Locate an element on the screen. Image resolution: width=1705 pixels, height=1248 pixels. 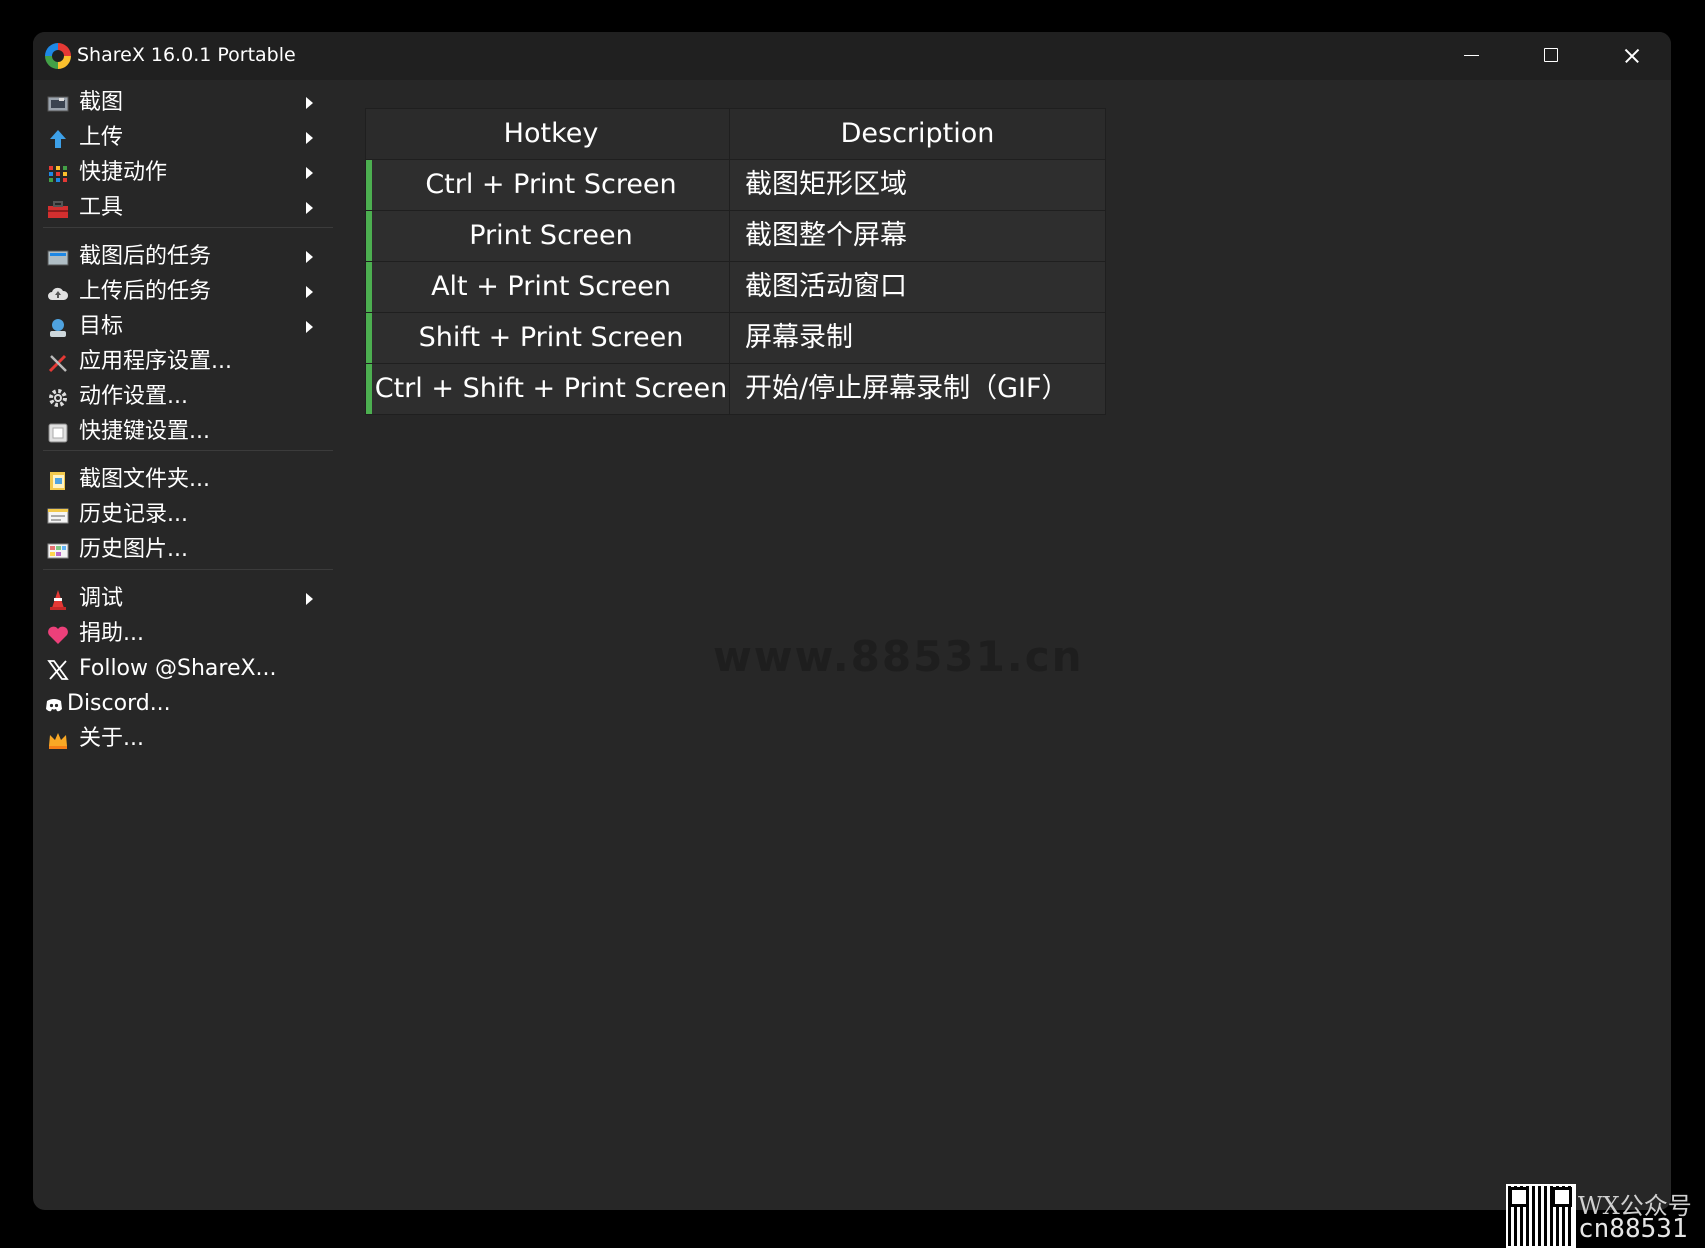
menu-item-label: 目标 is located at coordinates (101, 326).